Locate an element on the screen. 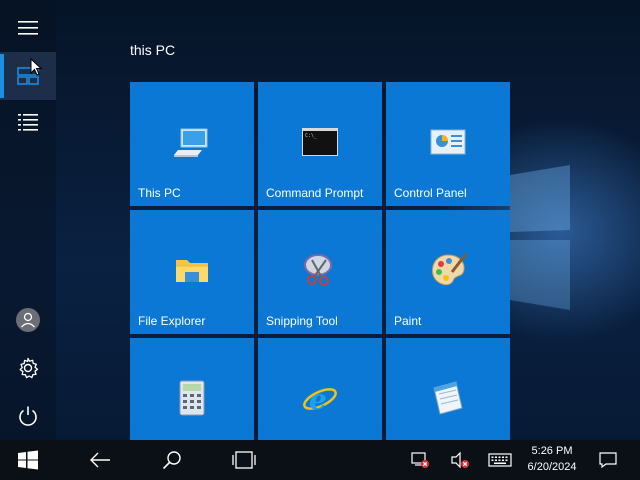  start-button is located at coordinates (28, 460).